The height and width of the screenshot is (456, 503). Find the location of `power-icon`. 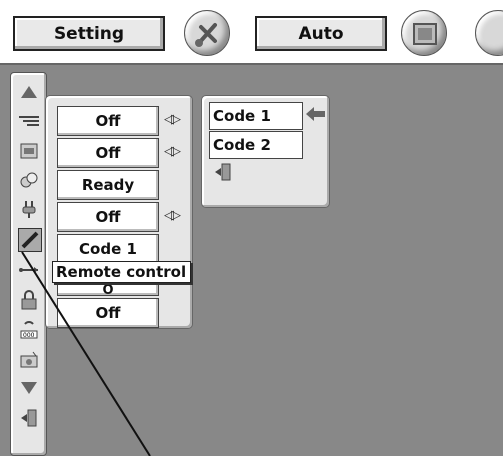

power-icon is located at coordinates (29, 209).